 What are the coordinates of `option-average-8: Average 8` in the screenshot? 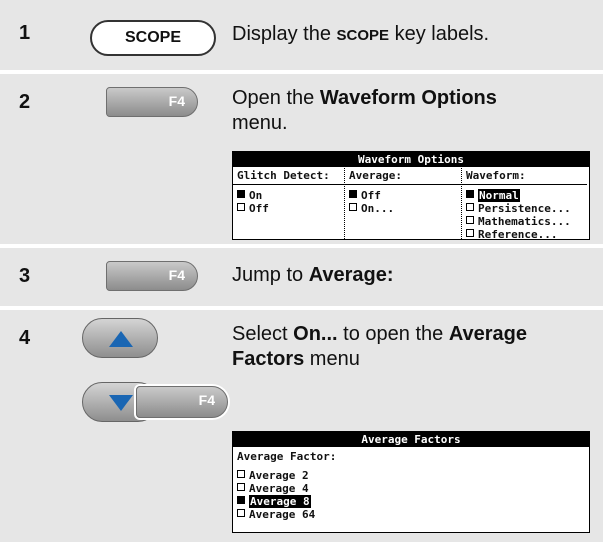 It's located at (411, 501).